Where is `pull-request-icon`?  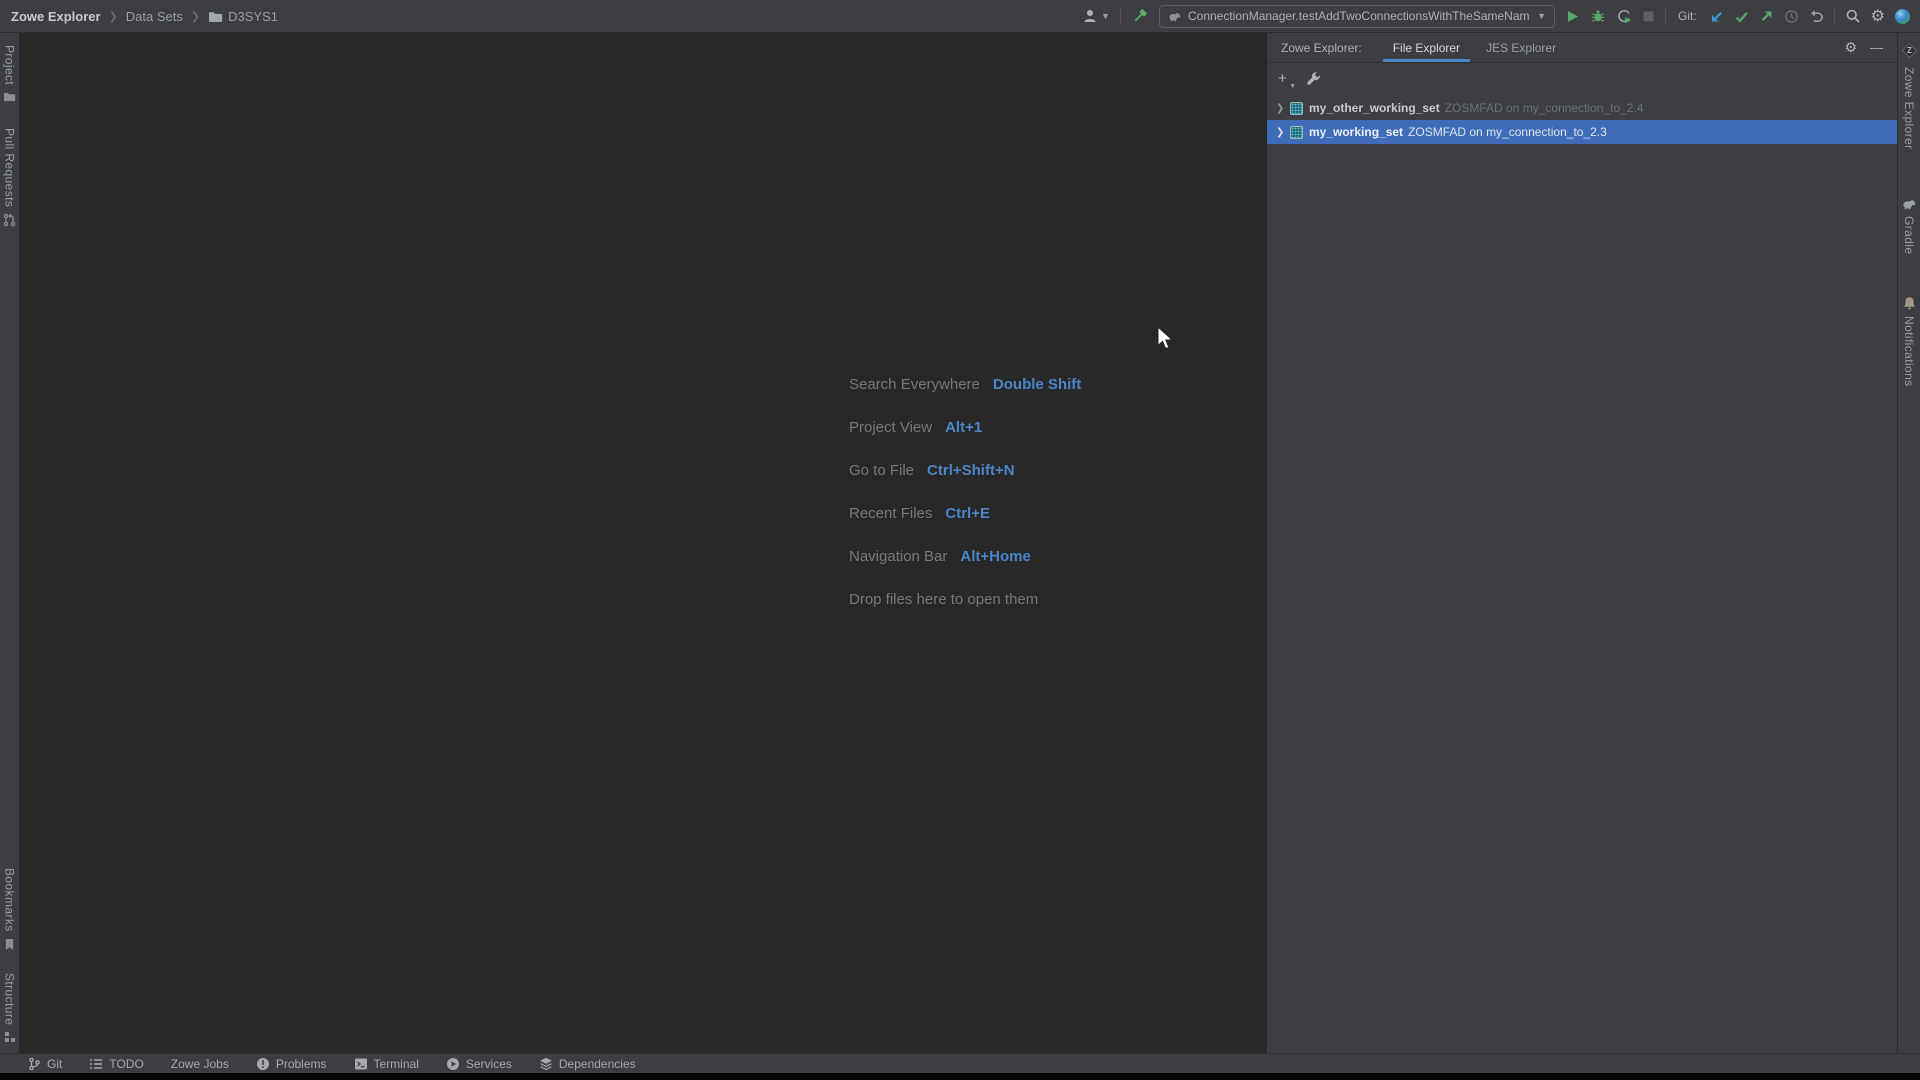
pull-request-icon is located at coordinates (9, 220).